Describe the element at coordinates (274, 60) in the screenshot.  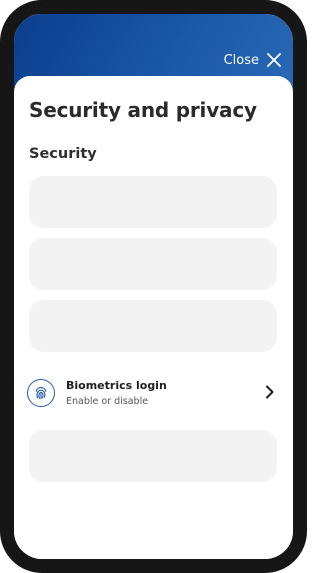
I see `close-icon` at that location.